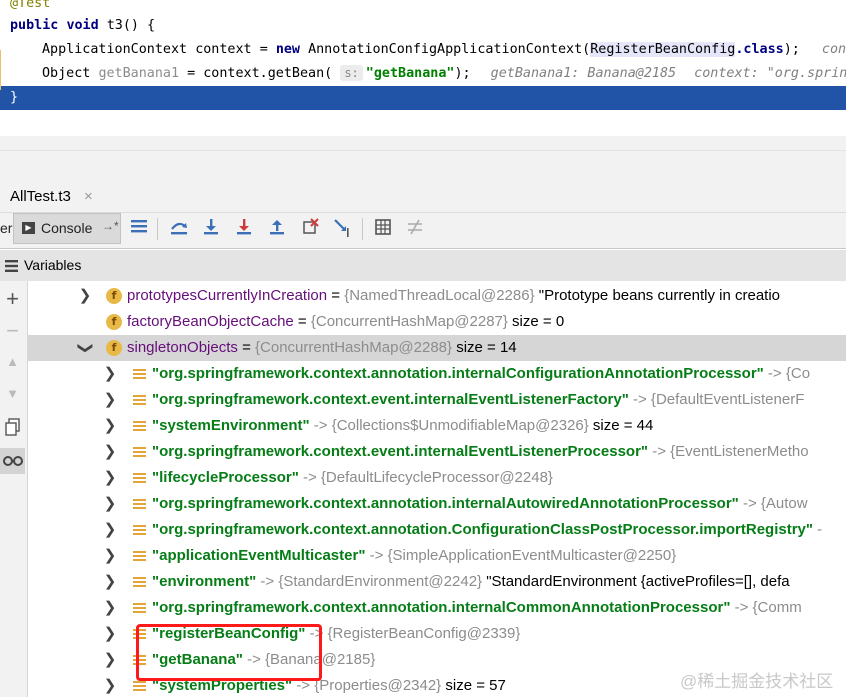 The width and height of the screenshot is (846, 697). Describe the element at coordinates (663, 49) in the screenshot. I see `class-reference: RegisterBeanConfig` at that location.